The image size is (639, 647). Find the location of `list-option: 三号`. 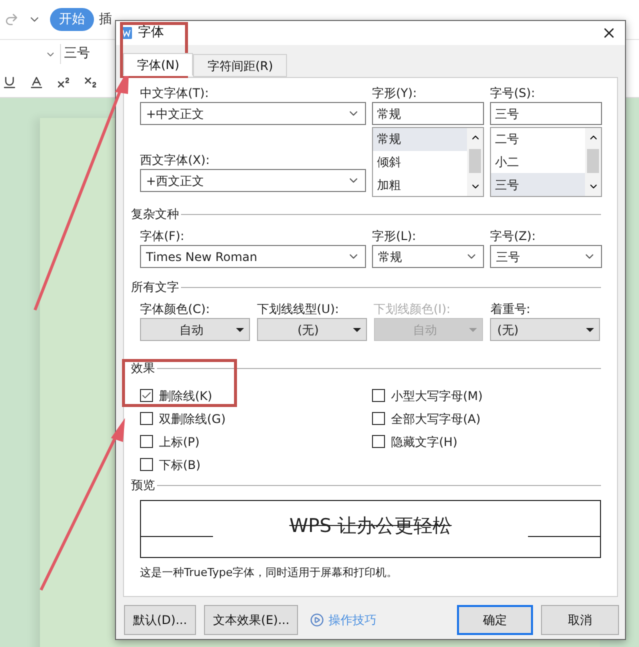

list-option: 三号 is located at coordinates (538, 184).